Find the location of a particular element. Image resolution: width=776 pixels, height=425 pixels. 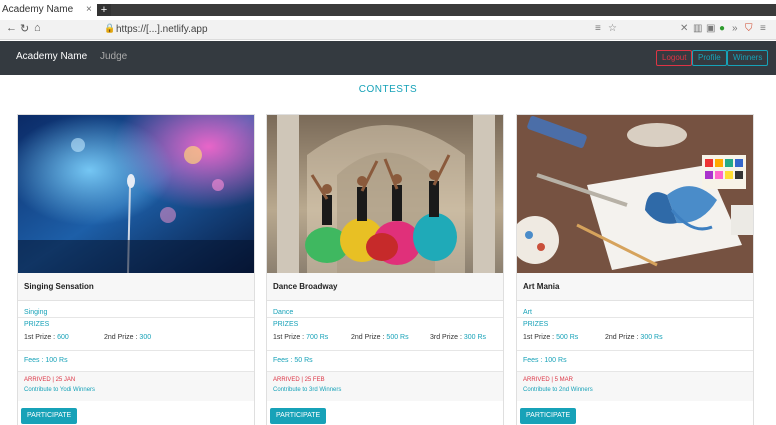

contest-category: Singing is located at coordinates (36, 312).